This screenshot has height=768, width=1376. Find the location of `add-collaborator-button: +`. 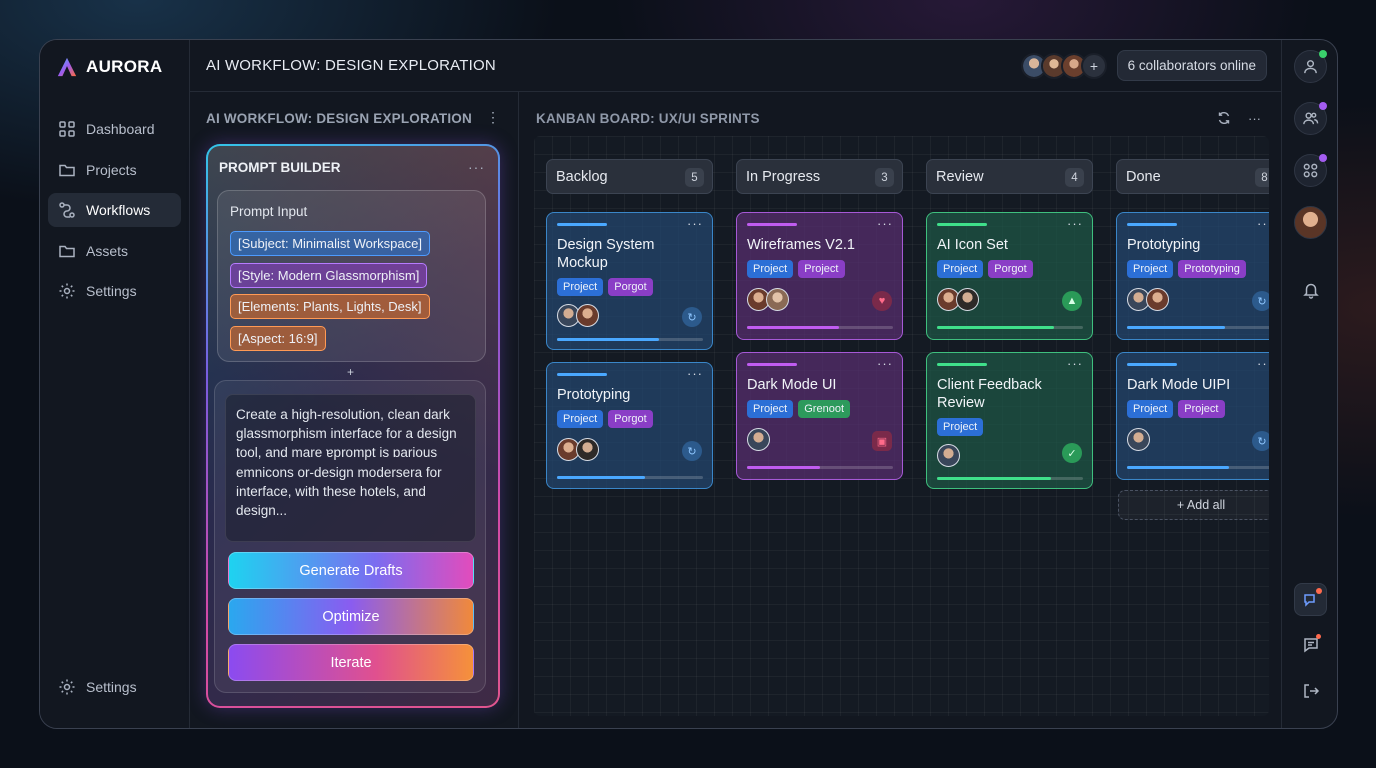

add-collaborator-button: + is located at coordinates (1094, 66).